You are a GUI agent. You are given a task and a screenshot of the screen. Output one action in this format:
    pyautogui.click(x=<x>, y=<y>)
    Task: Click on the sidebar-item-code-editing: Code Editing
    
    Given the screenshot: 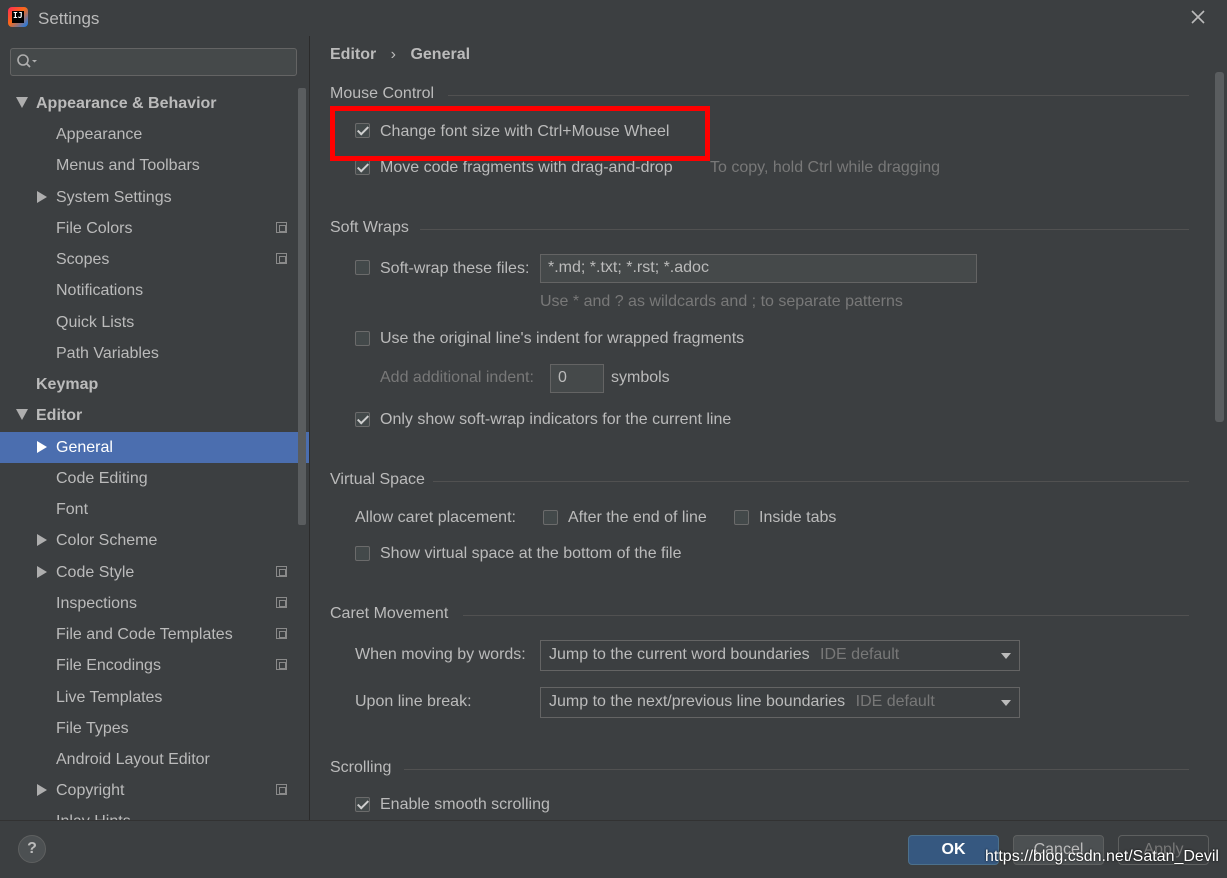 What is the action you would take?
    pyautogui.click(x=102, y=478)
    